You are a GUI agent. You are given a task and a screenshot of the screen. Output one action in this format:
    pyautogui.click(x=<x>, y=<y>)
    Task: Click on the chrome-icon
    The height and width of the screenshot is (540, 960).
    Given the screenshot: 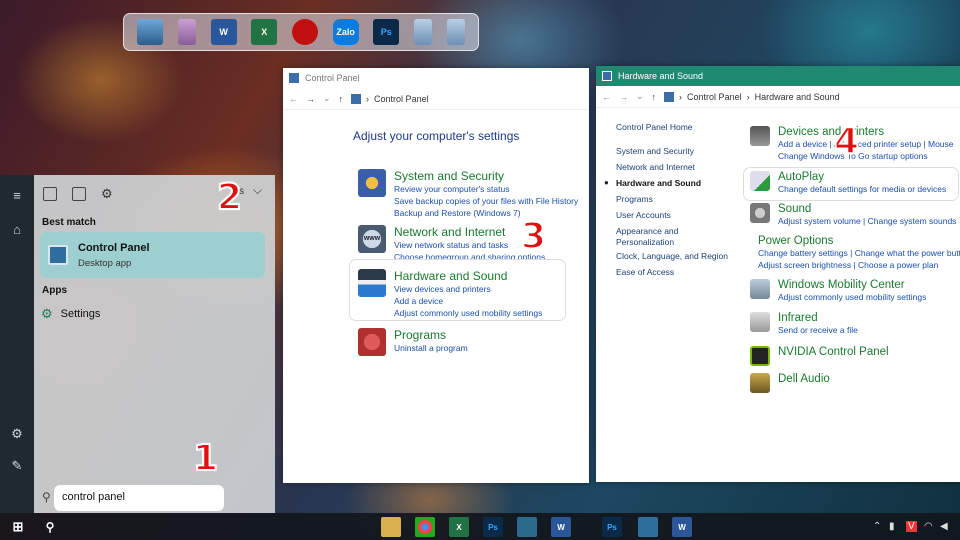 What is the action you would take?
    pyautogui.click(x=425, y=527)
    